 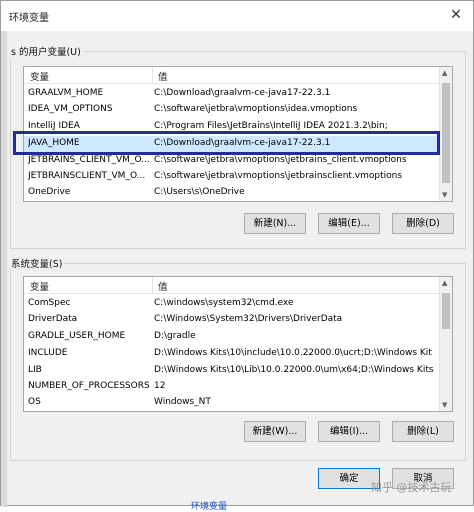 I want to click on list-item: OS Windows_NT, so click(x=232, y=403).